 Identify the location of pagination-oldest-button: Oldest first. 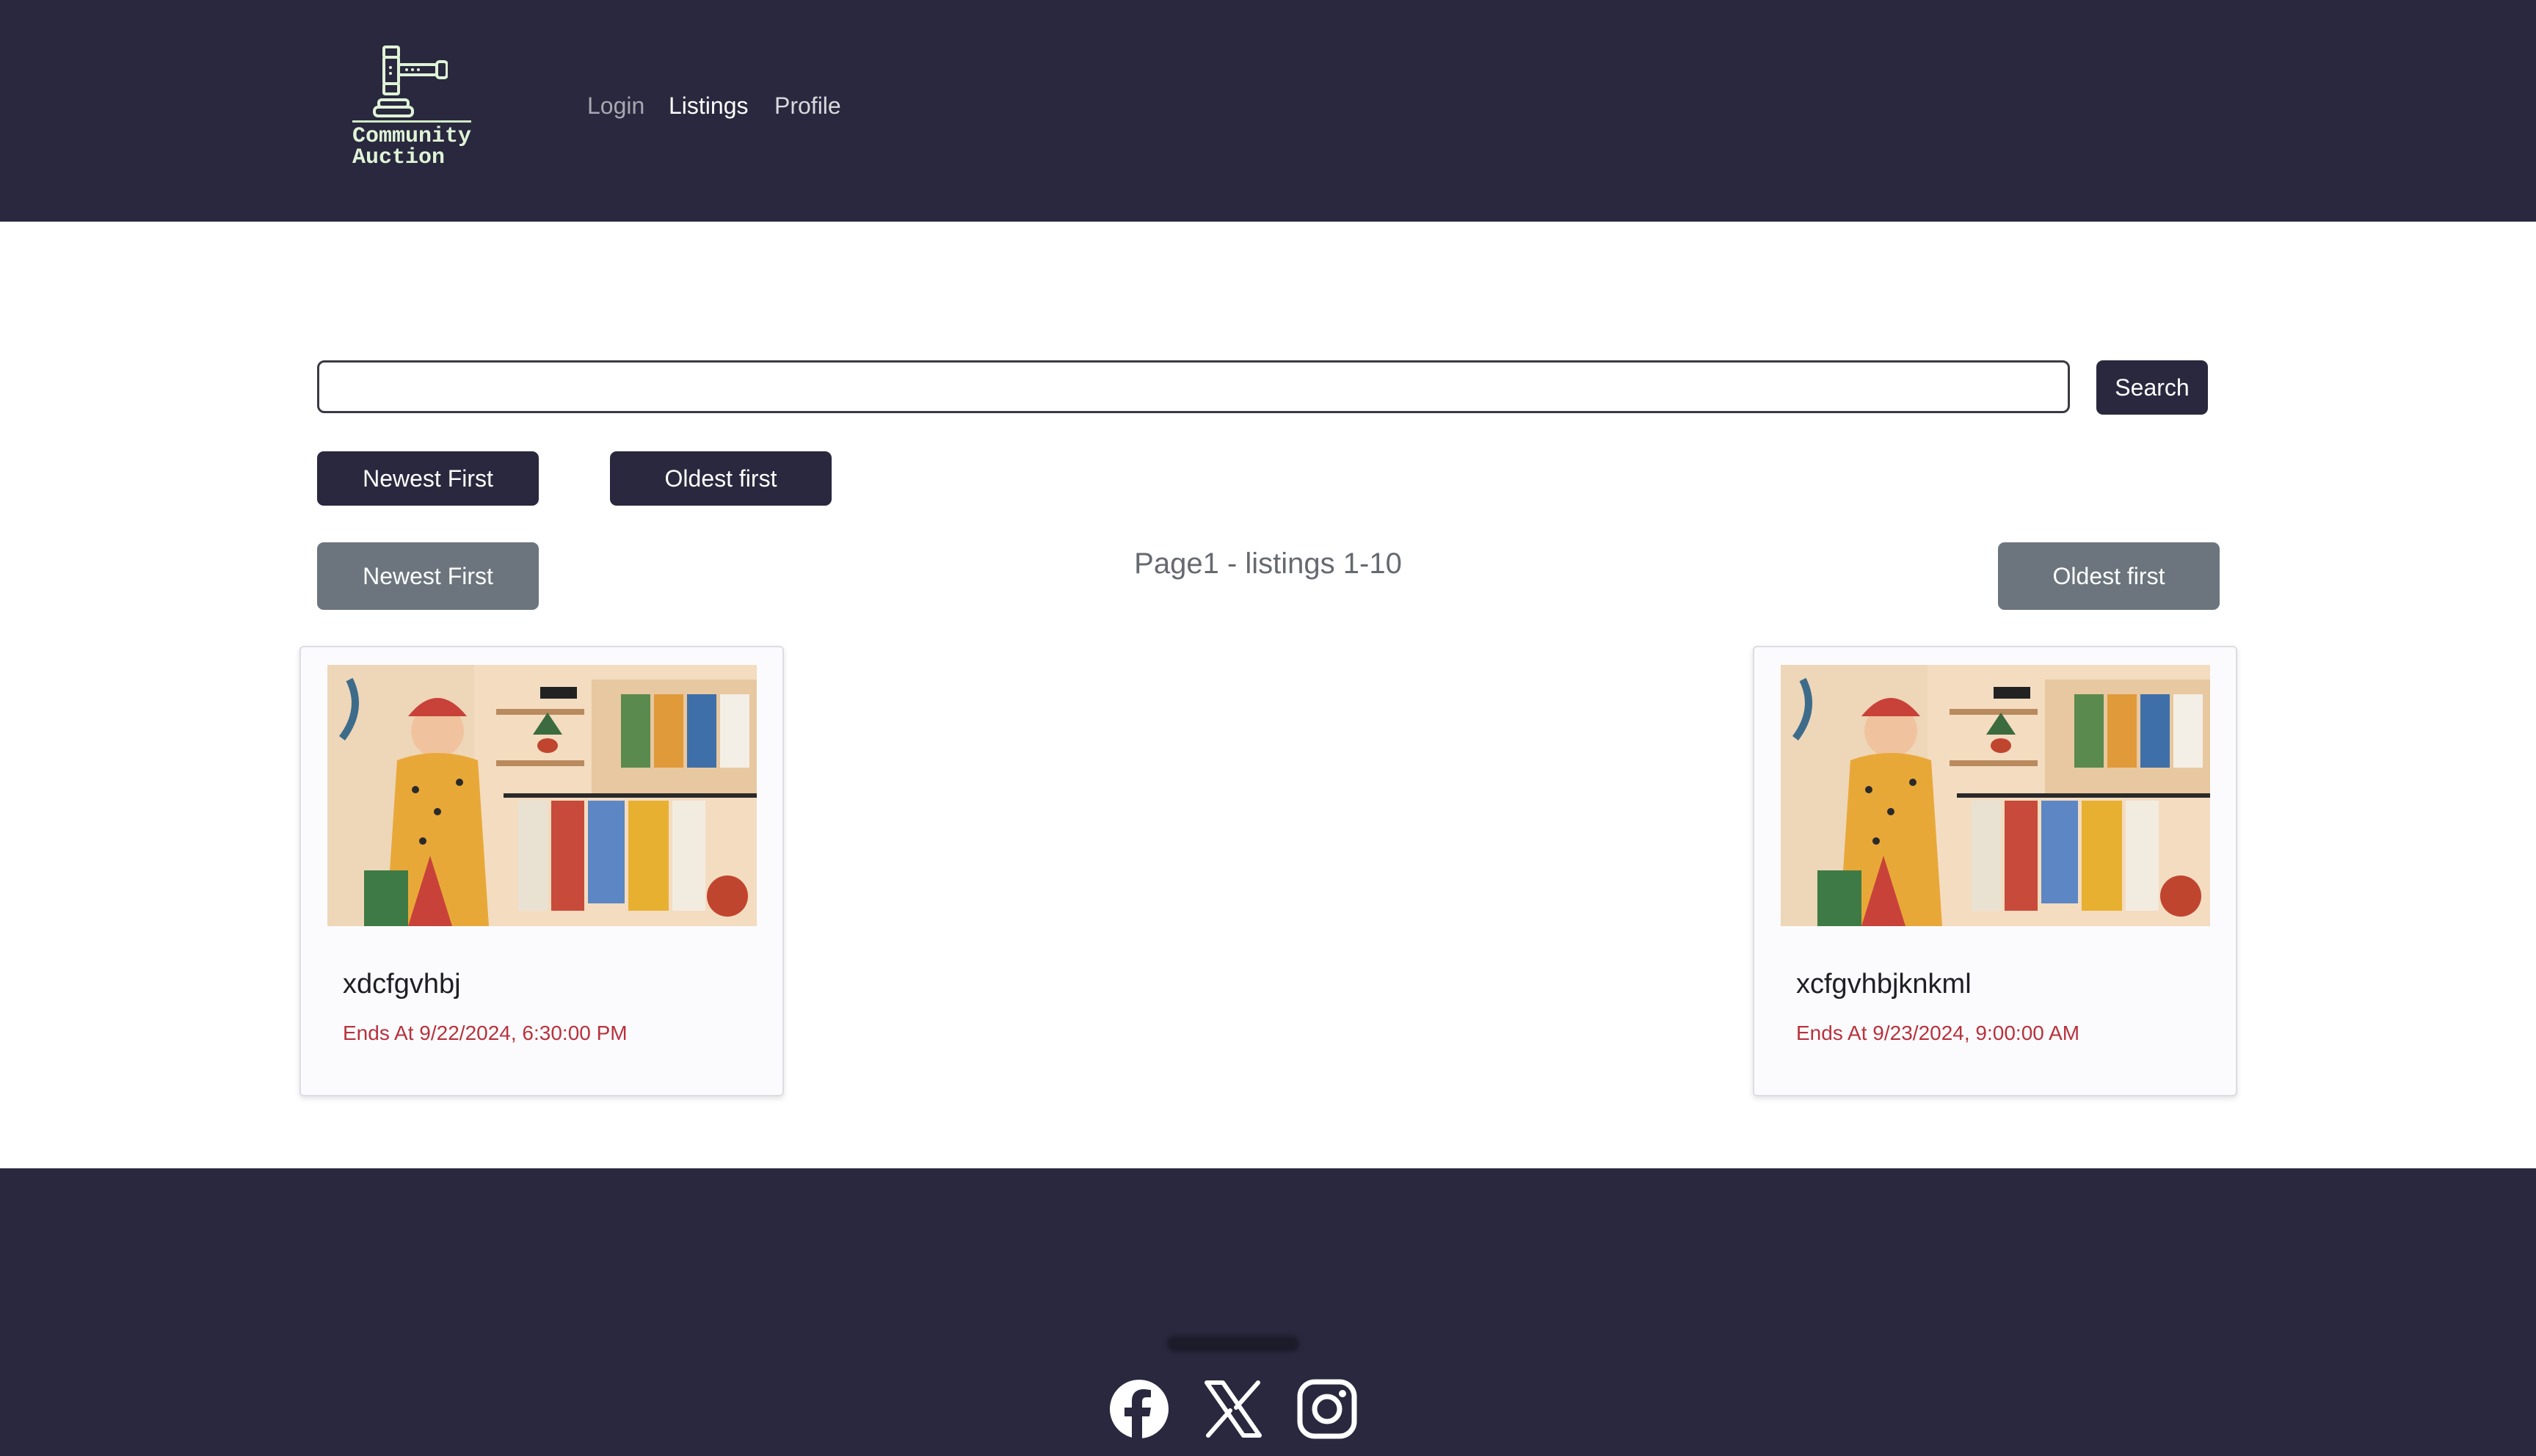
(2109, 576).